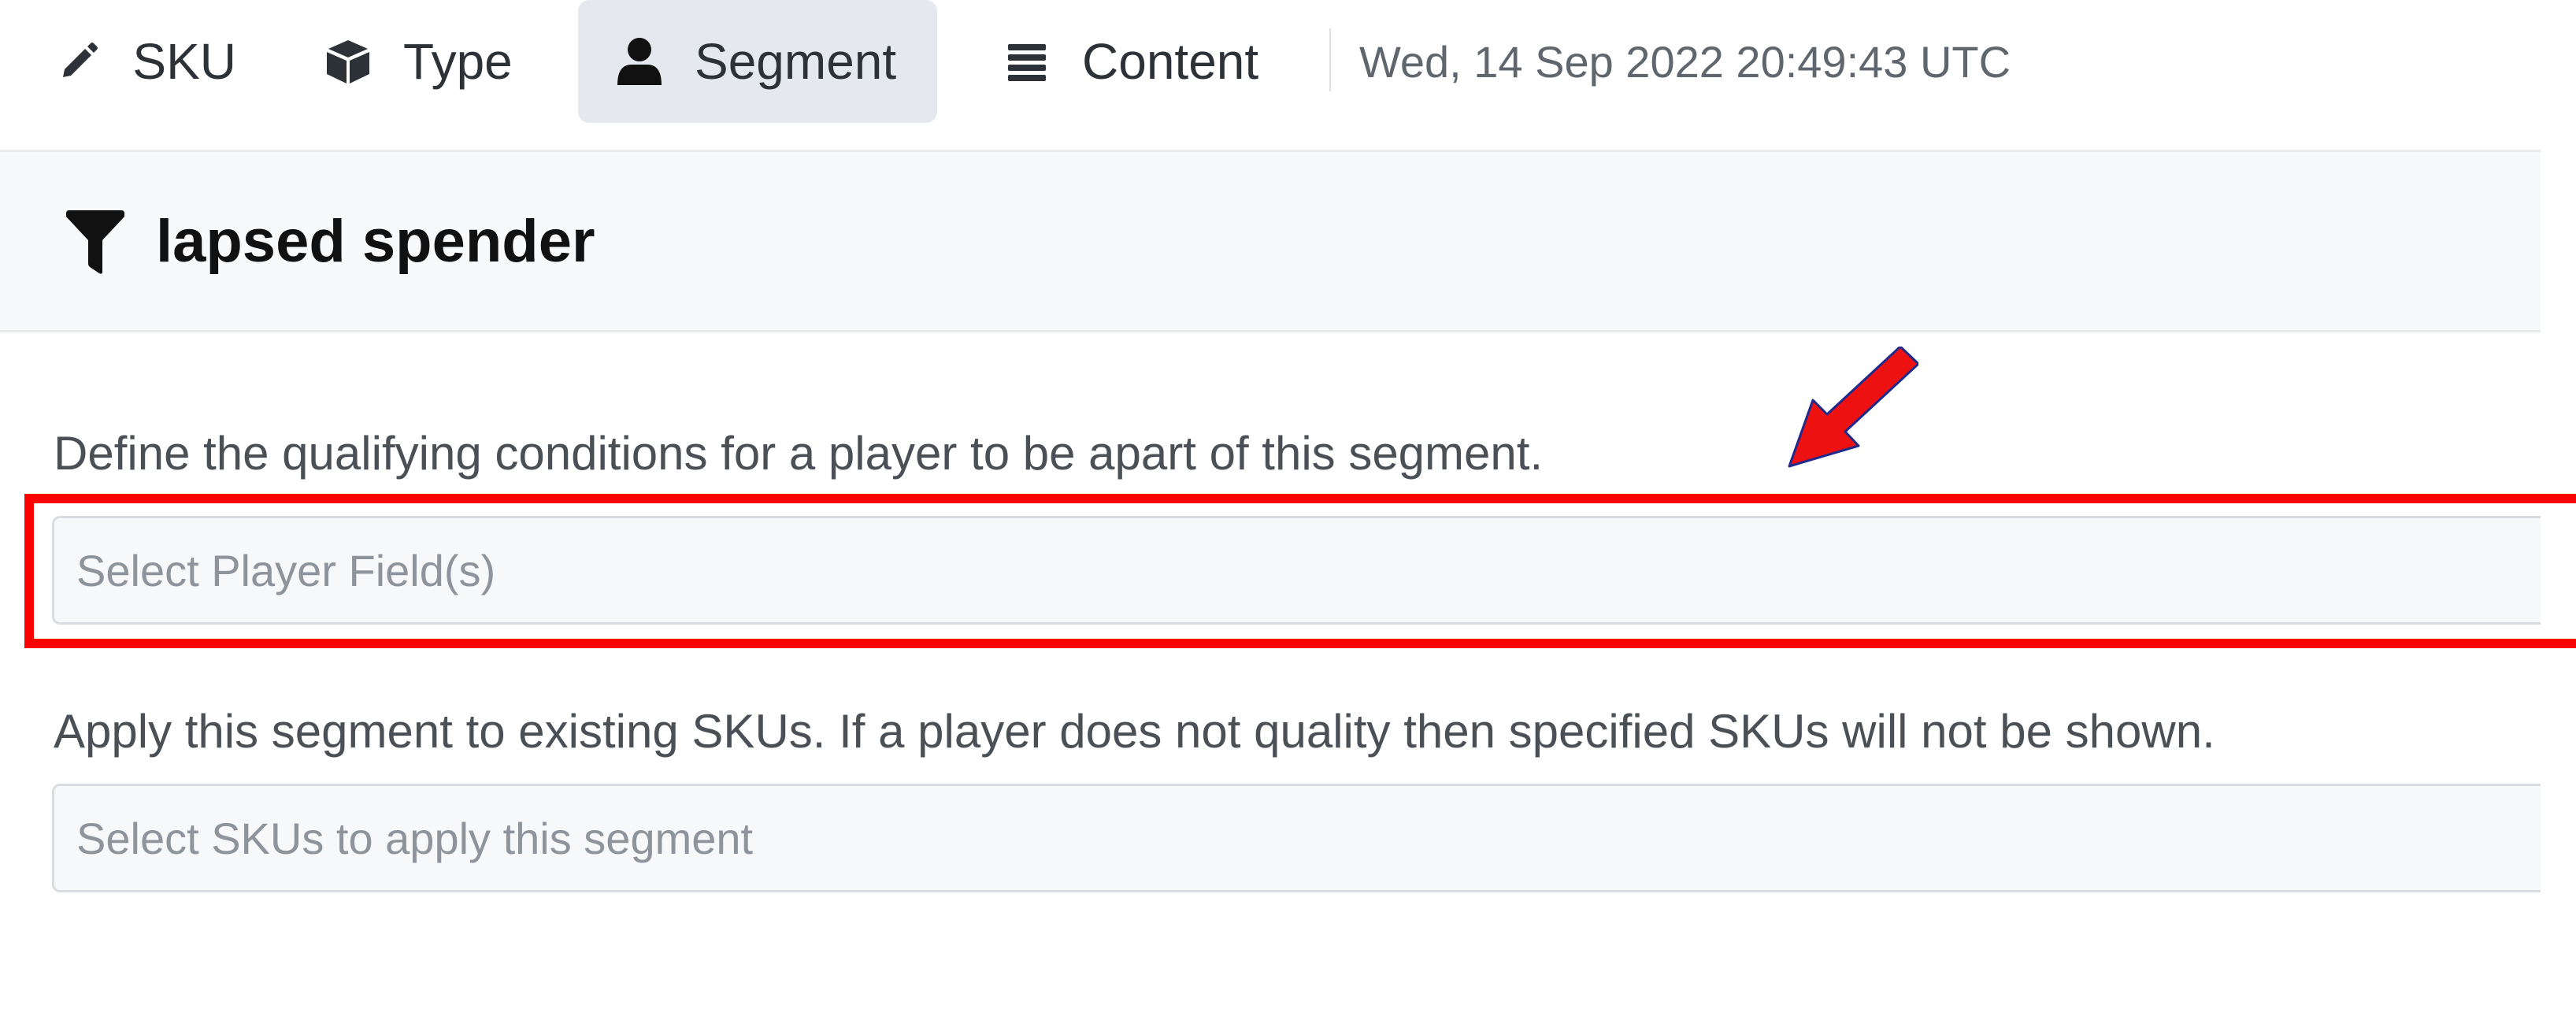 The height and width of the screenshot is (1031, 2576). I want to click on tab-sku: SKU, so click(141, 62).